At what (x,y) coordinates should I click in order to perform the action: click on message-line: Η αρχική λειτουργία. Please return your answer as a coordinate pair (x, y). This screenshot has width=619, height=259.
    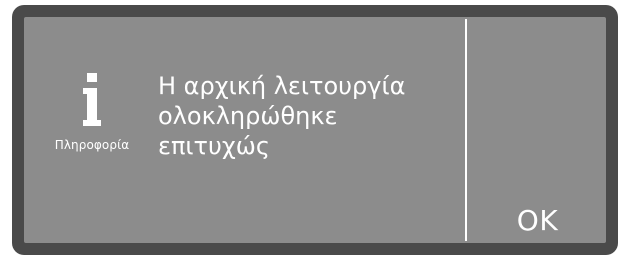
    Looking at the image, I should click on (282, 86).